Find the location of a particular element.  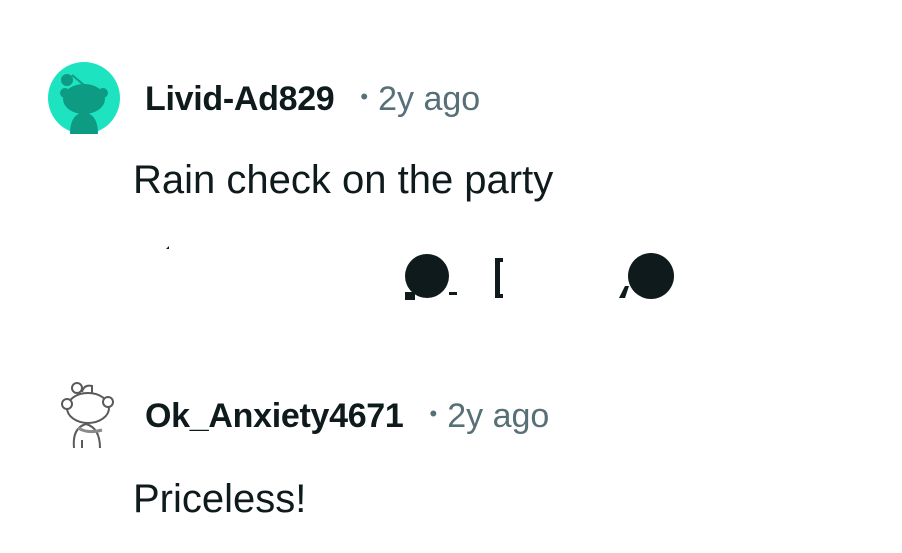

award-icon is located at coordinates (499, 278).